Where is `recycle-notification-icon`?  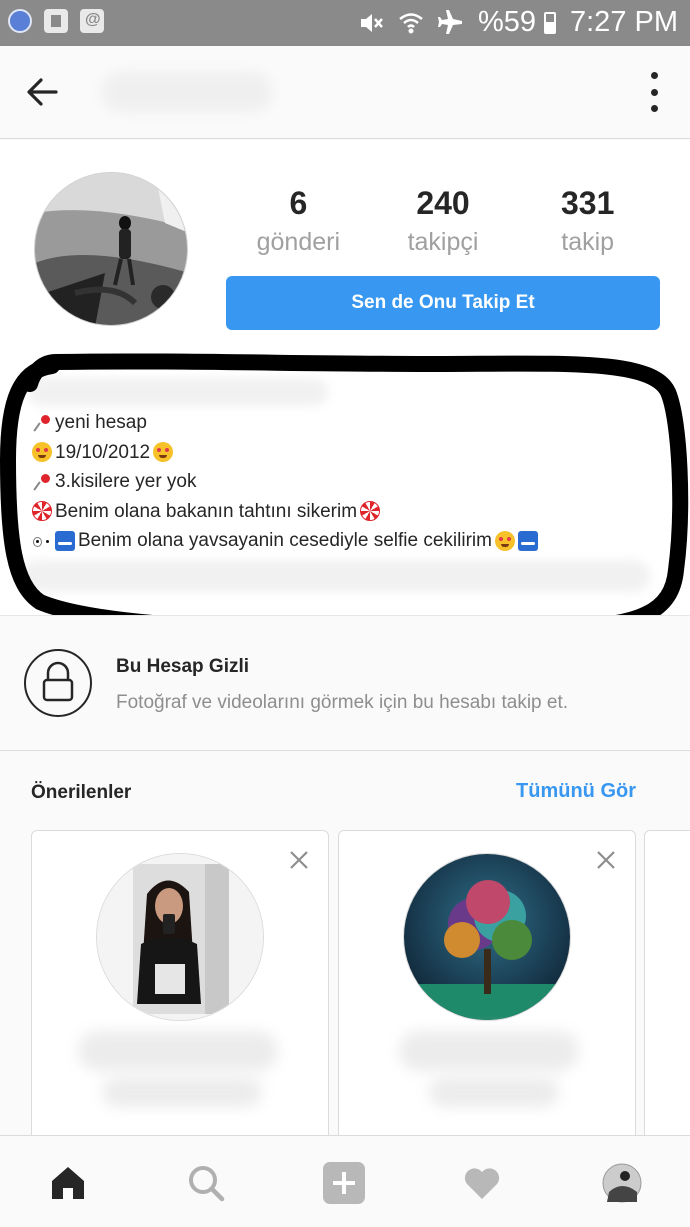
recycle-notification-icon is located at coordinates (56, 21).